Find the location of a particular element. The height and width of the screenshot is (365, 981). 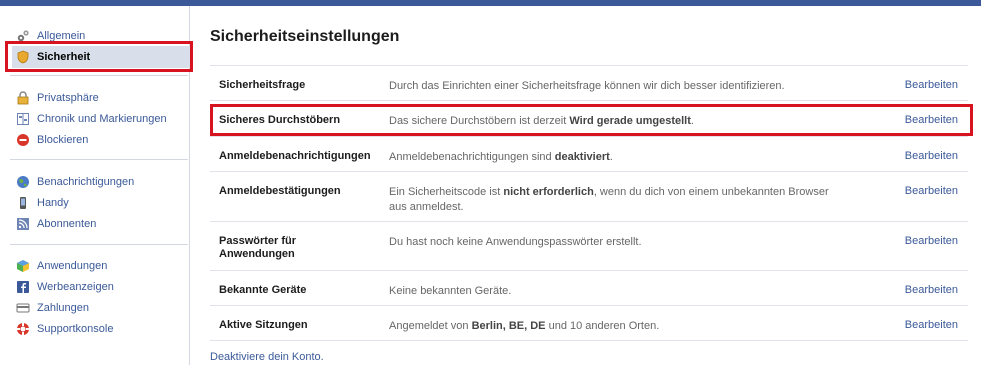

sidebar-item-benachrichtigungen: Benachrichtigungen is located at coordinates (75, 182).